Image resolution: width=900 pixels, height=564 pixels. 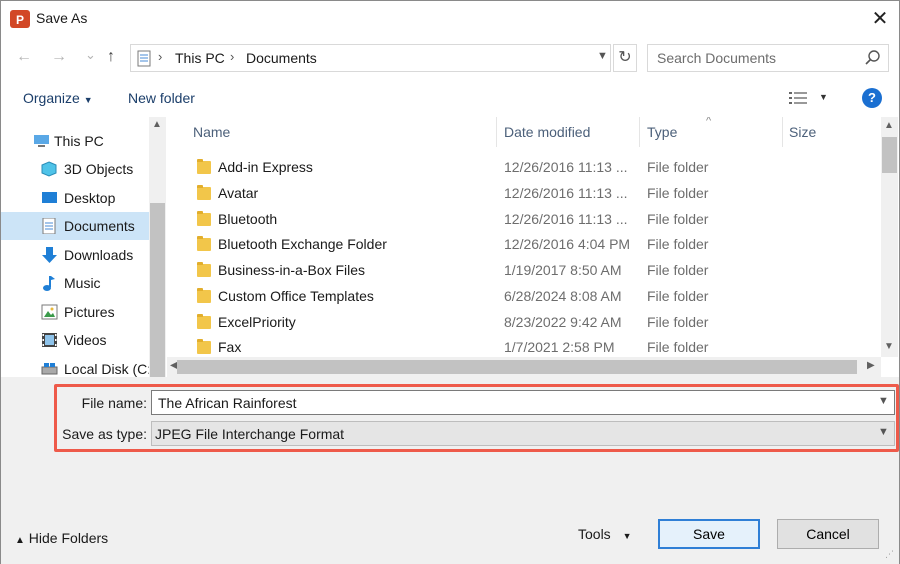 I want to click on file-date: 6/28/2024 8:08 AM, so click(x=563, y=296).